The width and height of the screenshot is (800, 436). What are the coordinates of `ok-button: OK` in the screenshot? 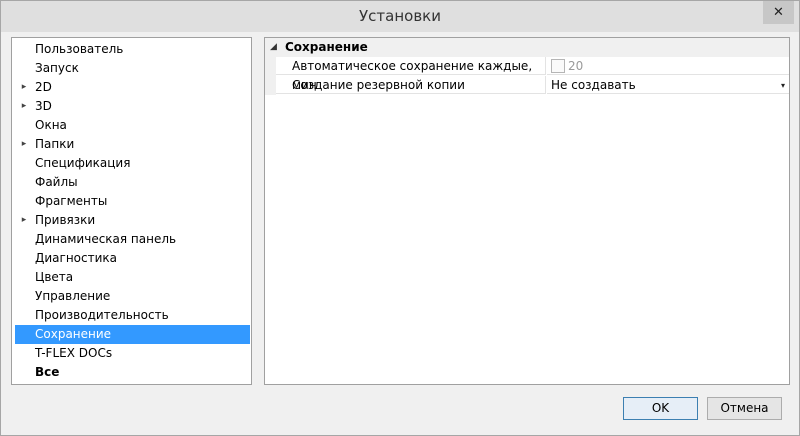 It's located at (660, 408).